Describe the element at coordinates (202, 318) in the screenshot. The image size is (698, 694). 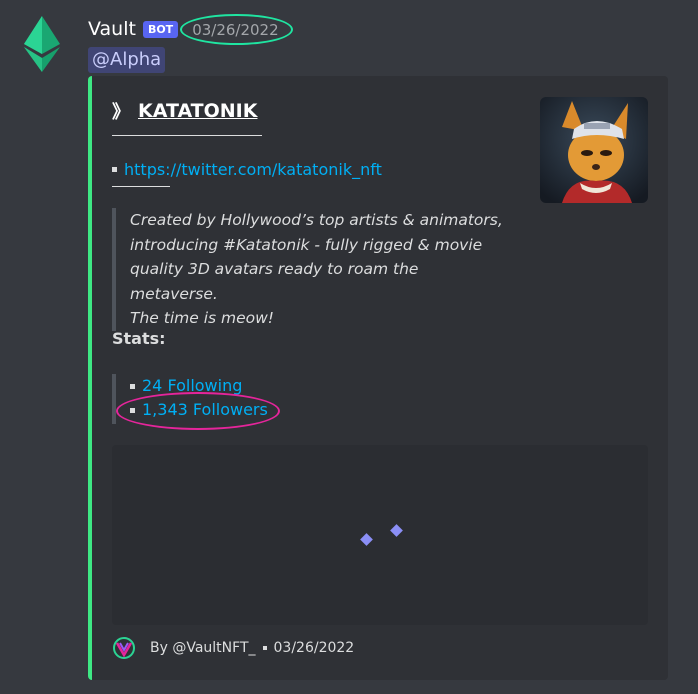
I see `quote-line: The time is meow!` at that location.